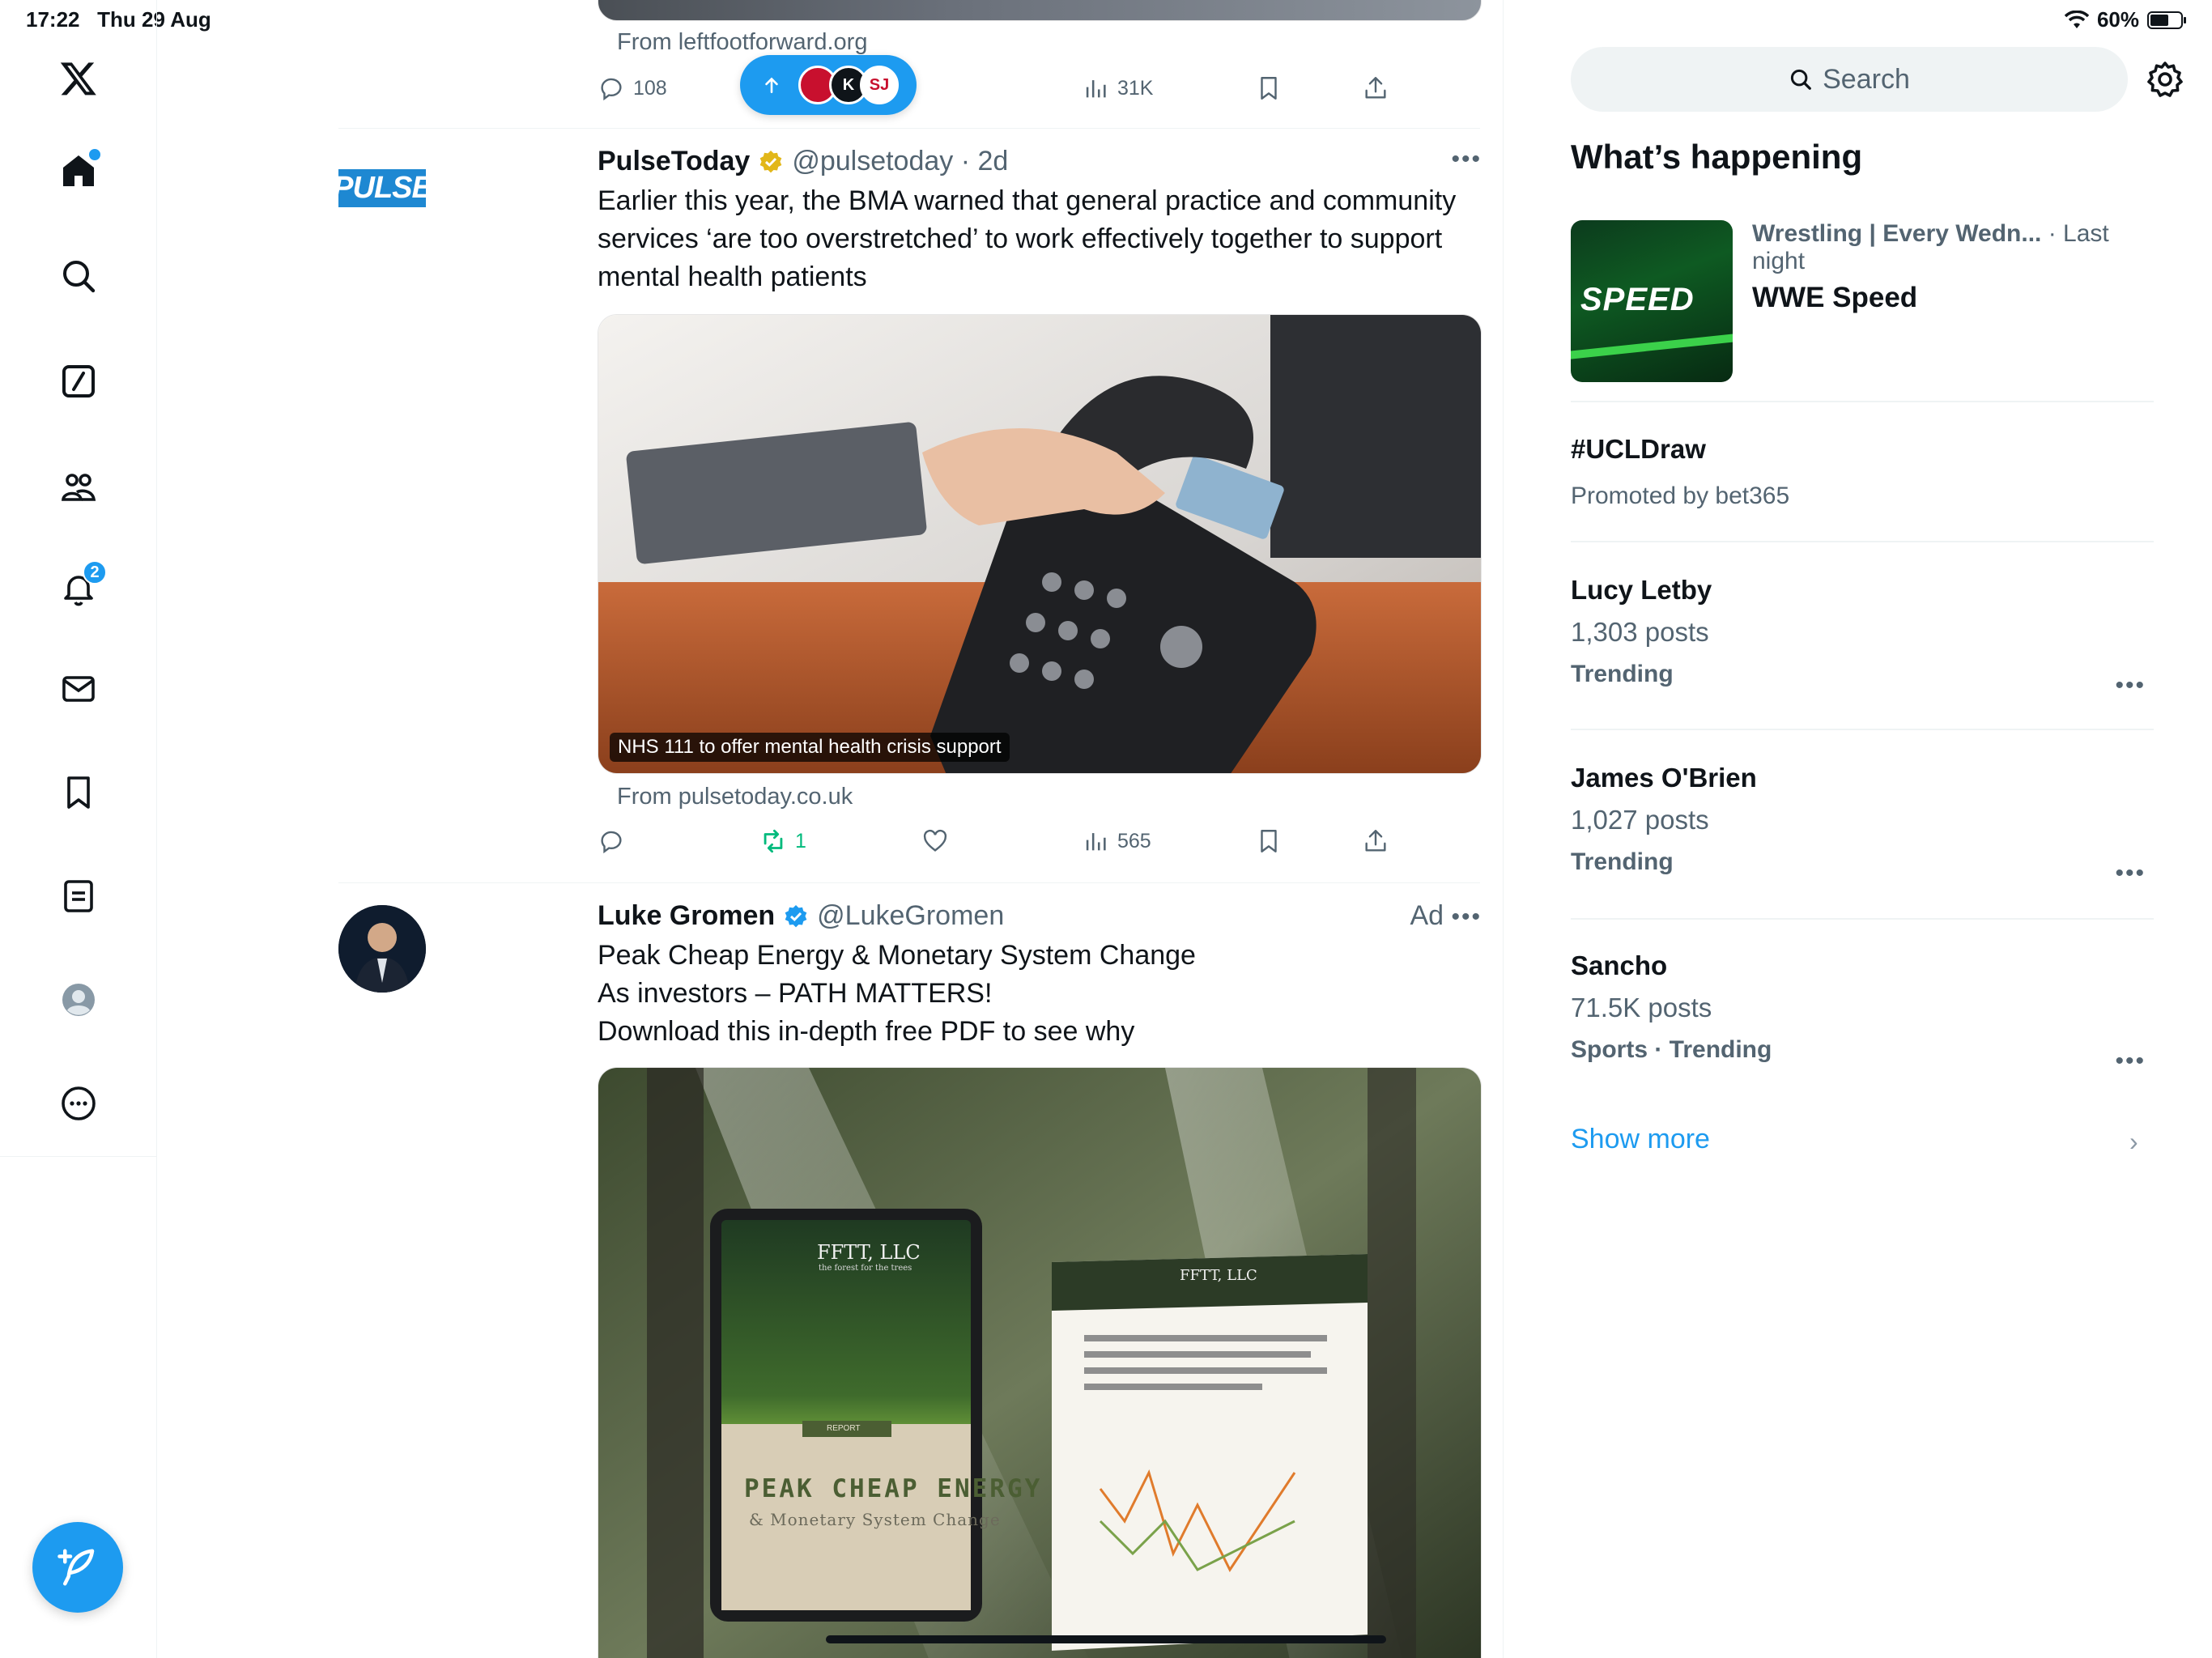  What do you see at coordinates (632, 88) in the screenshot?
I see `reply-button: 108` at bounding box center [632, 88].